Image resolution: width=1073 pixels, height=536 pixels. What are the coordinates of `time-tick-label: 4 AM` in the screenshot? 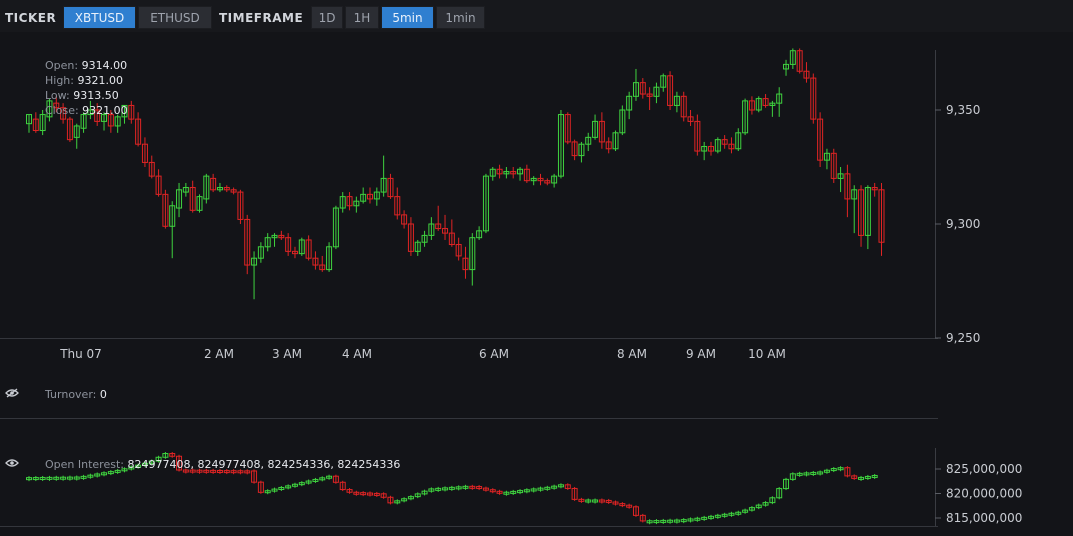 It's located at (357, 354).